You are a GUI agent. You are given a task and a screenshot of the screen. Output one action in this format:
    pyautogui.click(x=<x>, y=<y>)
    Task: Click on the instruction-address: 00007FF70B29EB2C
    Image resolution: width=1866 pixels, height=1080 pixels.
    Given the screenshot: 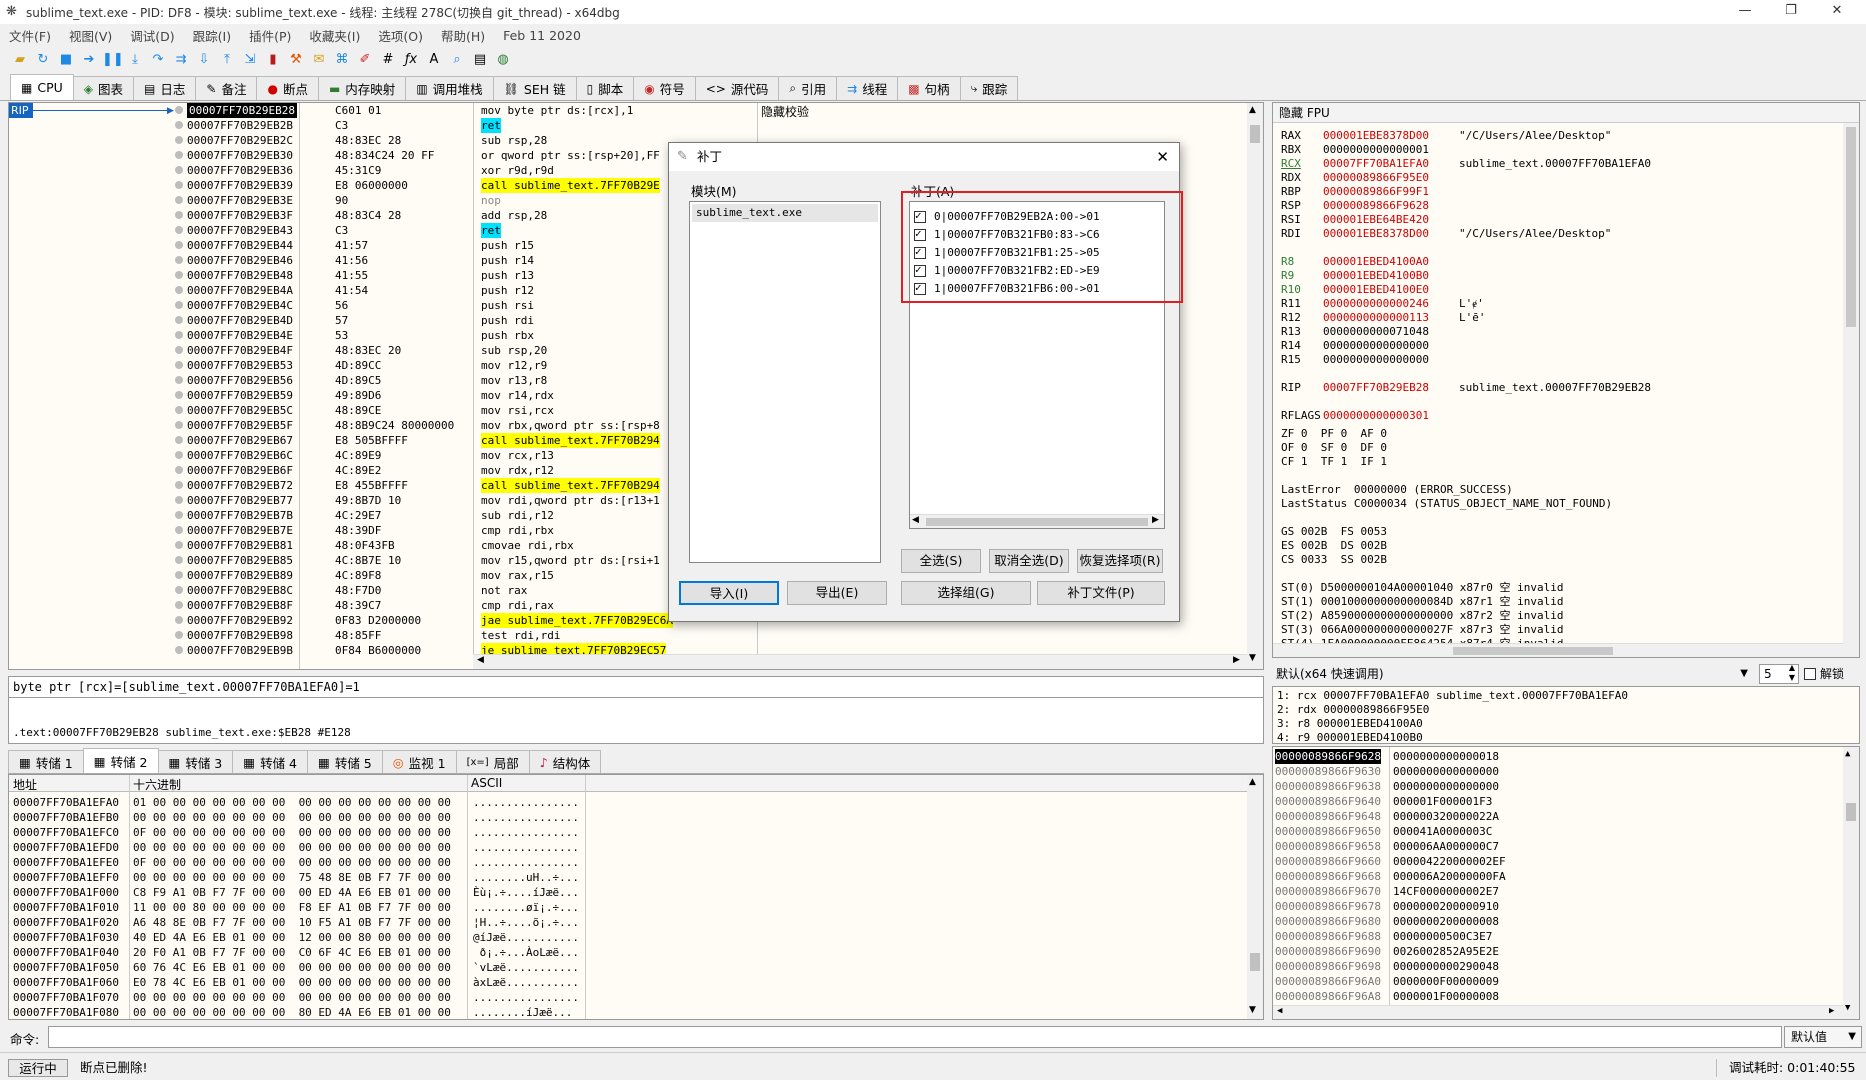 What is the action you would take?
    pyautogui.click(x=240, y=140)
    